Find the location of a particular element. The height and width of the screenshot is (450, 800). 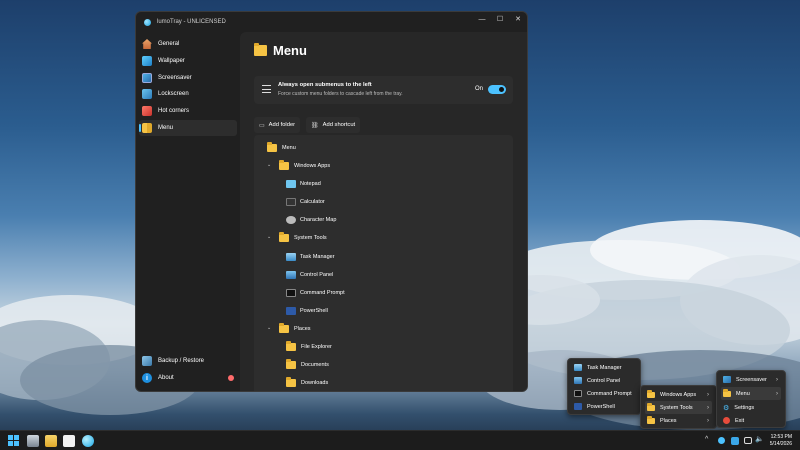

submenus-left-toggle is located at coordinates (497, 89).